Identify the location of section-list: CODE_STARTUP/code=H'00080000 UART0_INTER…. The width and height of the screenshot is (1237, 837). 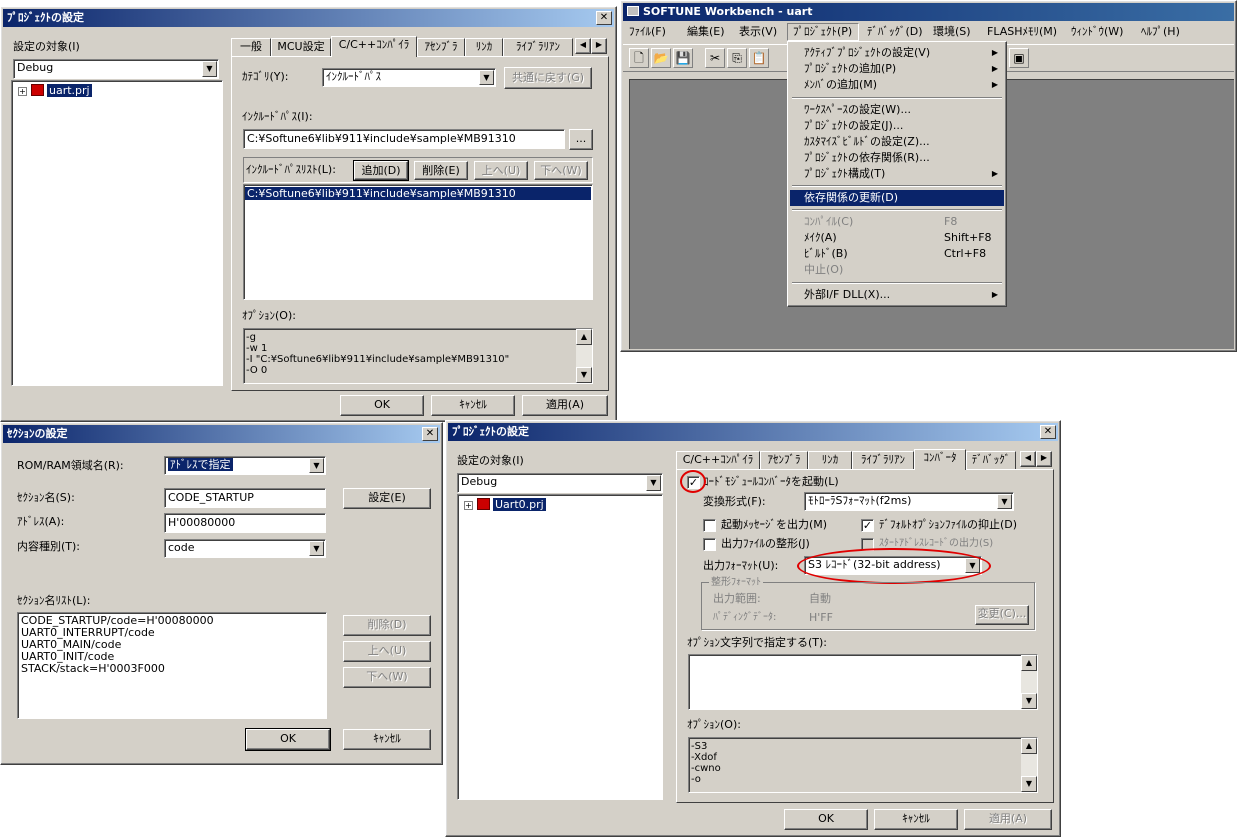
(172, 665).